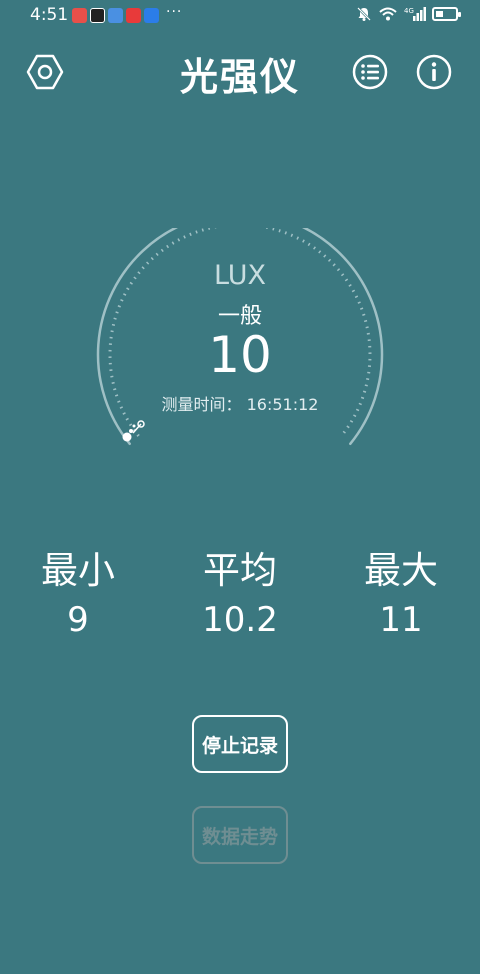 The width and height of the screenshot is (480, 974). I want to click on gauge-unit: LUX, so click(240, 275).